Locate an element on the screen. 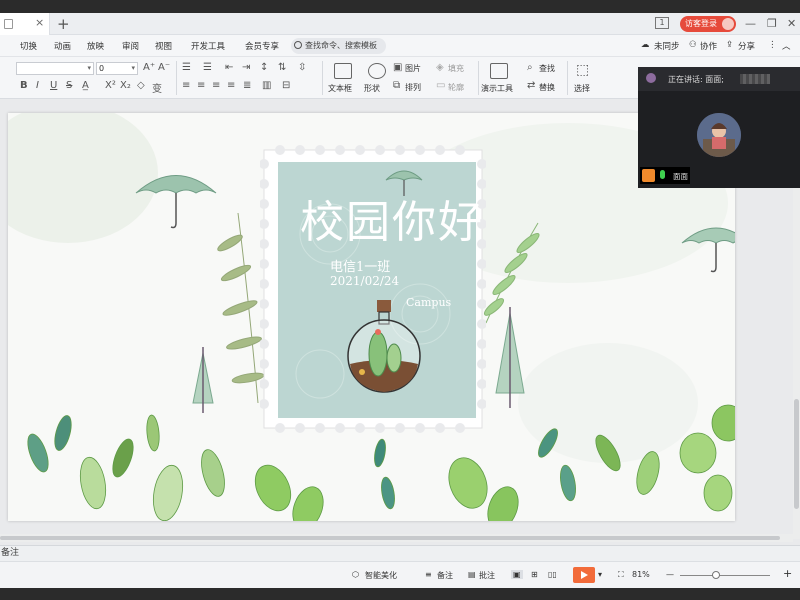 Image resolution: width=800 pixels, height=600 pixels. menu-review: 审阅 is located at coordinates (130, 46).